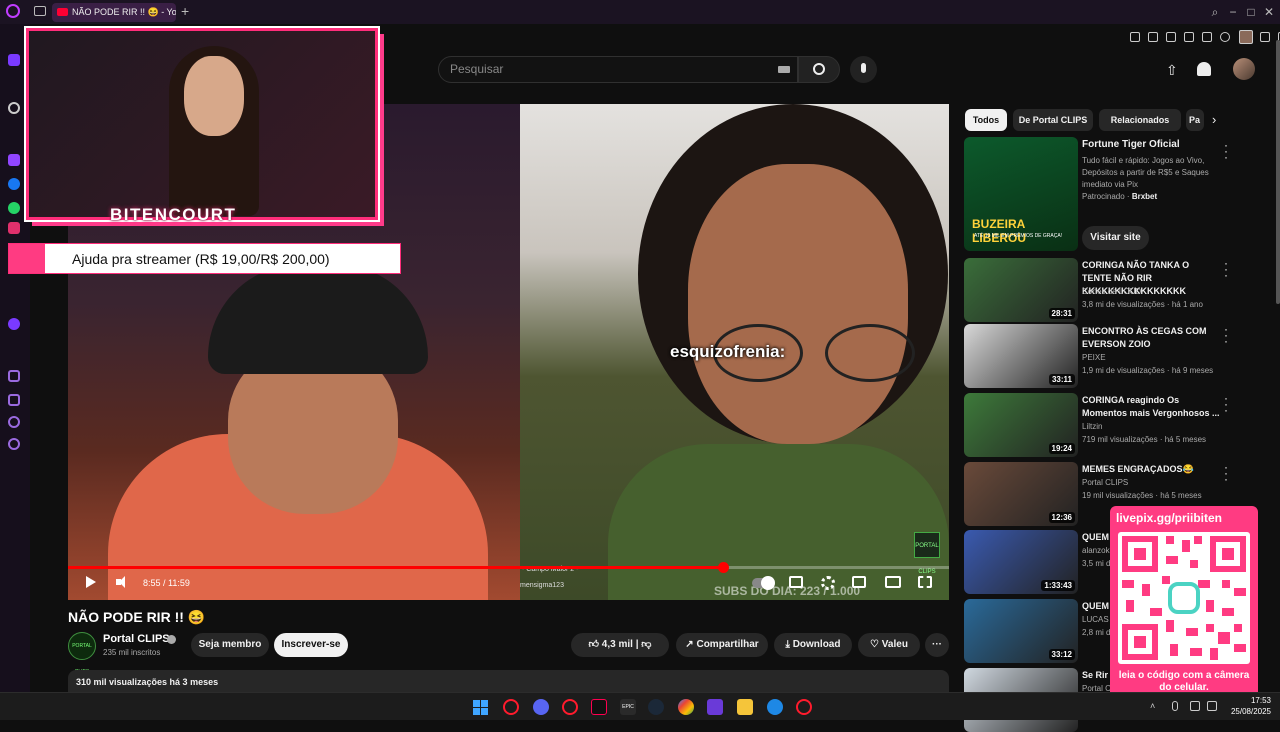 The image size is (1280, 732). I want to click on description-box: 310 mil visualizações há 3 meses, so click(508, 681).